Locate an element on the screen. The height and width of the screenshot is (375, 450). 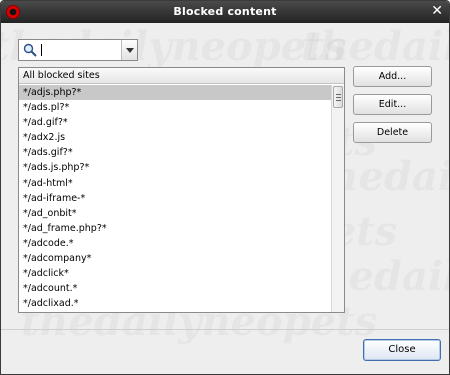
watermark-text: thedailyneopets is located at coordinates (375, 46).